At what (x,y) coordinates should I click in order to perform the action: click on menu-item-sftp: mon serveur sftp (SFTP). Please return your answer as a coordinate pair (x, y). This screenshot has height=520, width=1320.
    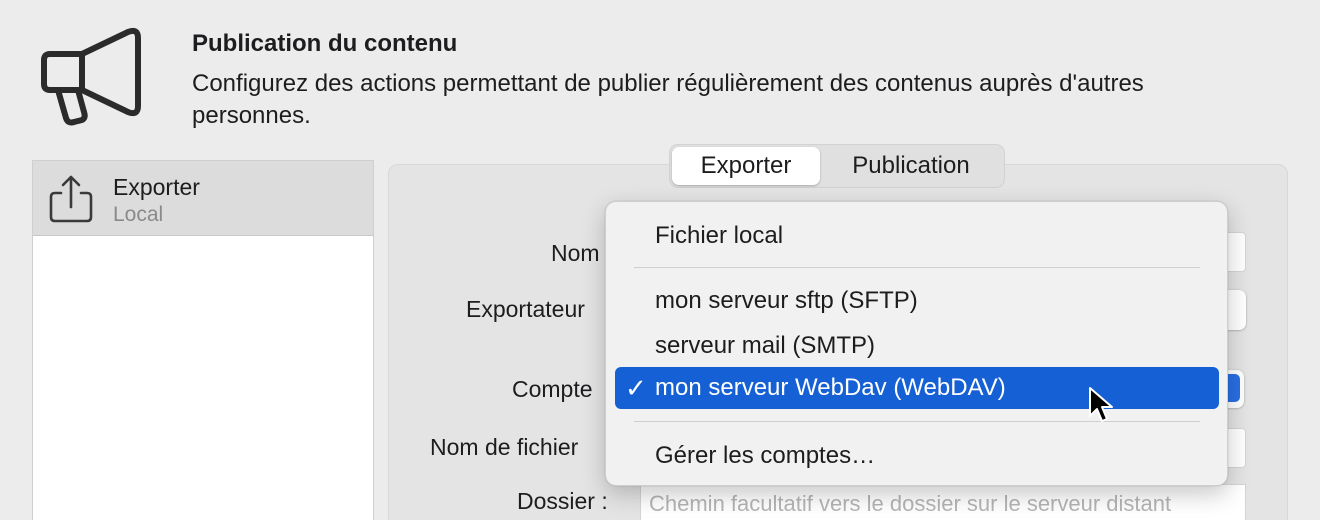
    Looking at the image, I should click on (917, 301).